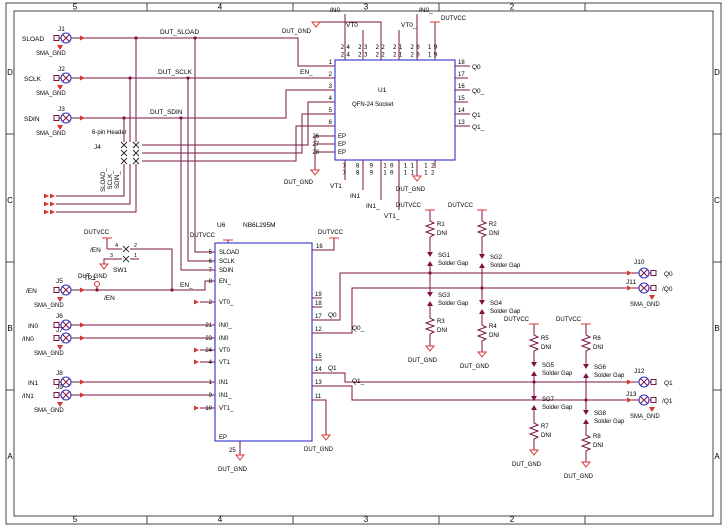 This screenshot has width=727, height=532. I want to click on u1-pin-number: 16, so click(461, 87).